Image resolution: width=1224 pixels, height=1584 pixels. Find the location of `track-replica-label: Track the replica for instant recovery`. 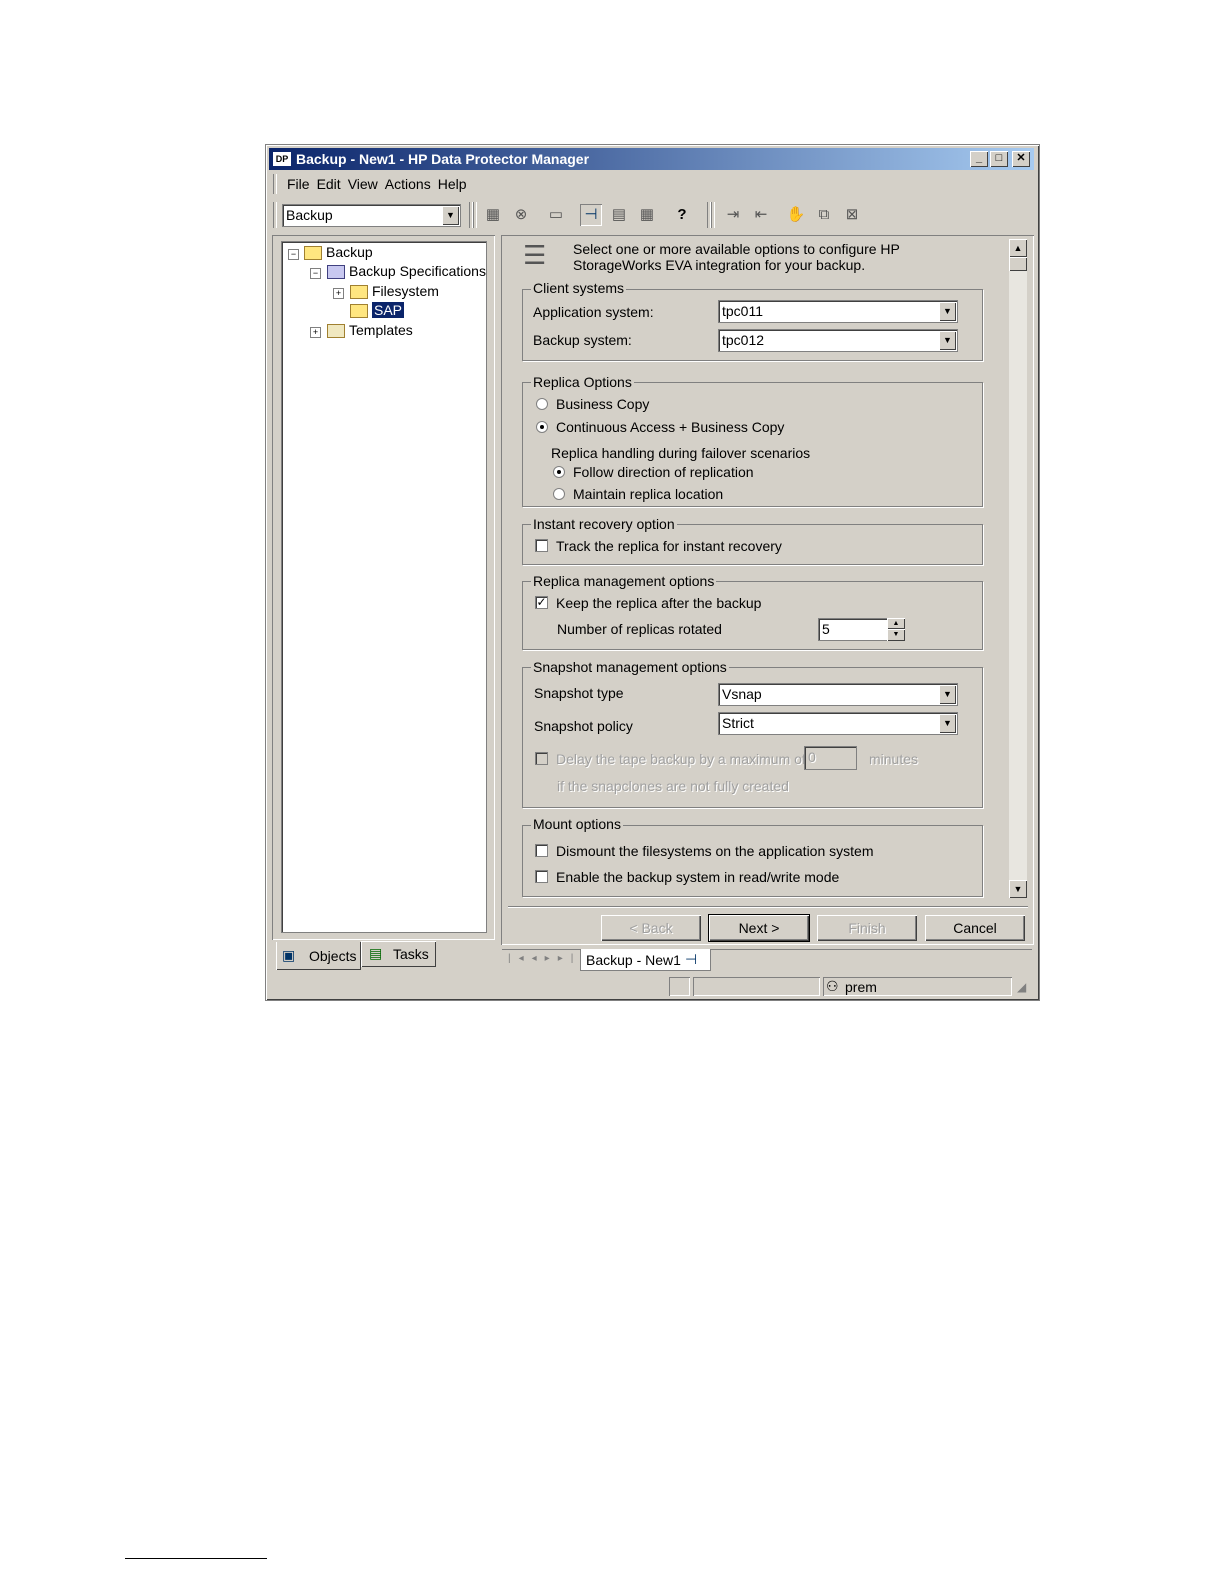

track-replica-label: Track the replica for instant recovery is located at coordinates (669, 546).